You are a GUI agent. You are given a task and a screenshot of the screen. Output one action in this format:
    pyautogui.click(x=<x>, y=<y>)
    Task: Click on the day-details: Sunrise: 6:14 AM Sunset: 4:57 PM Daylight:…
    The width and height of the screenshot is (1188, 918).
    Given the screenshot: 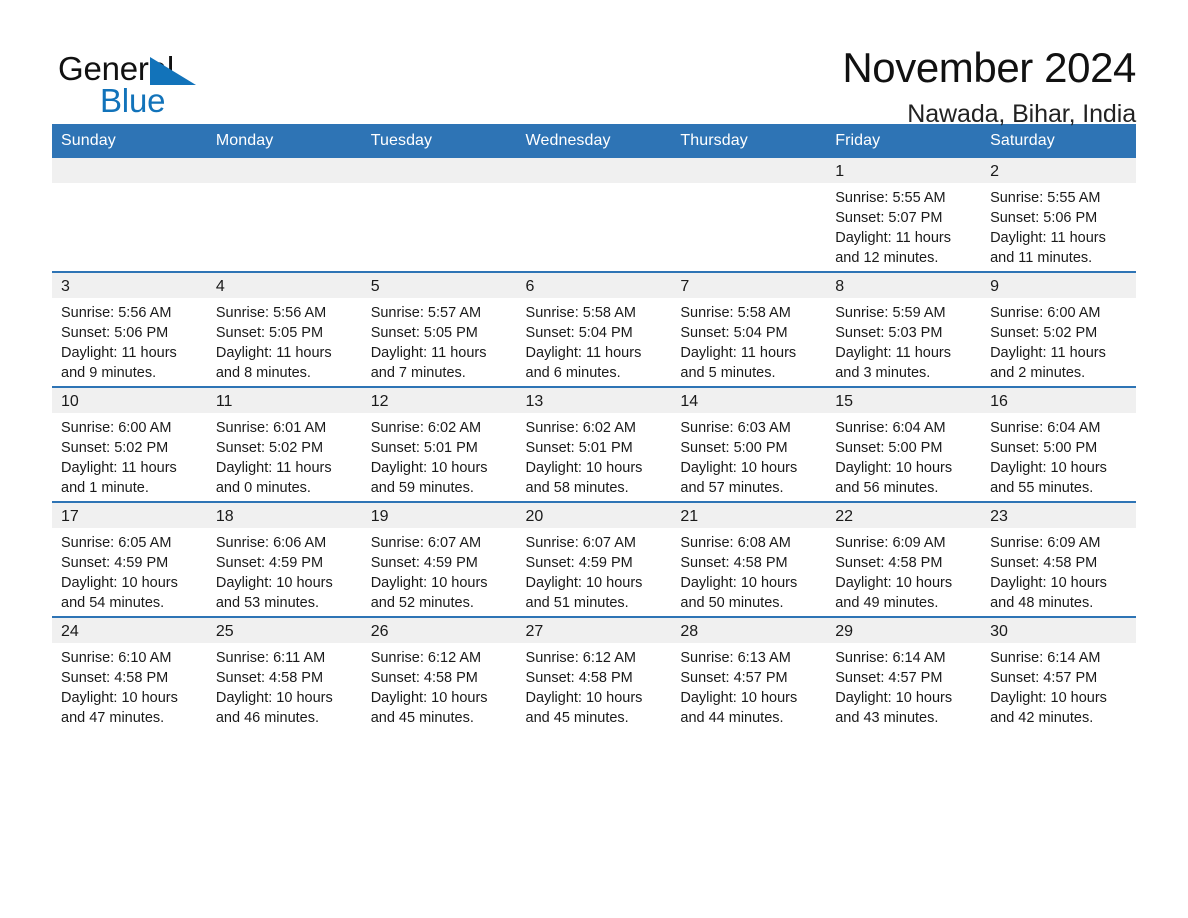 What is the action you would take?
    pyautogui.click(x=1058, y=685)
    